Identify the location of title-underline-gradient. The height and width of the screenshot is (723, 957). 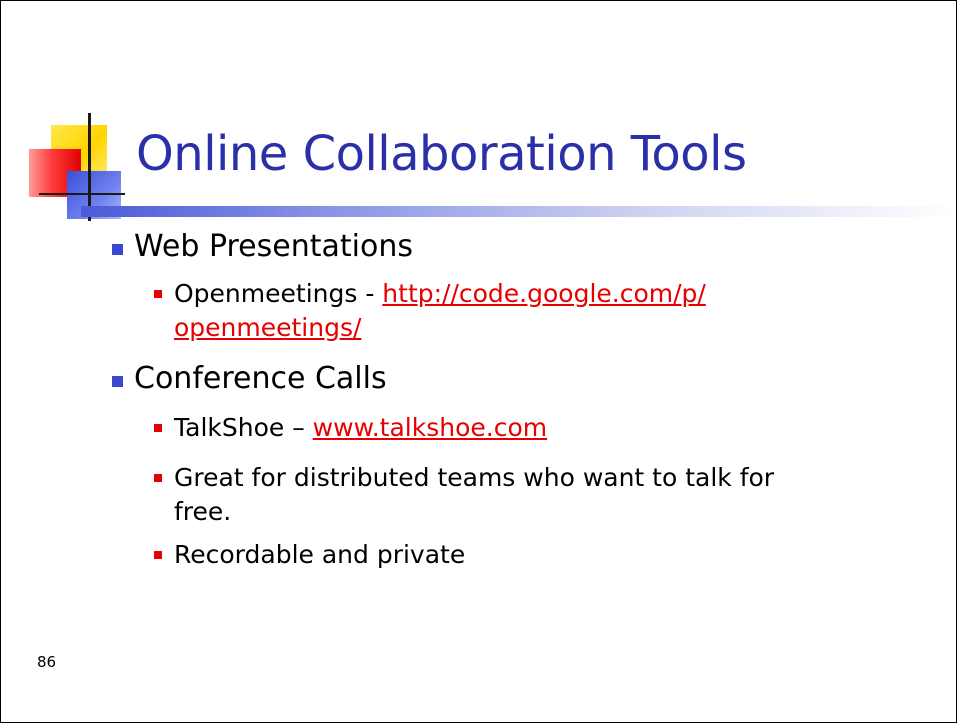
(518, 211).